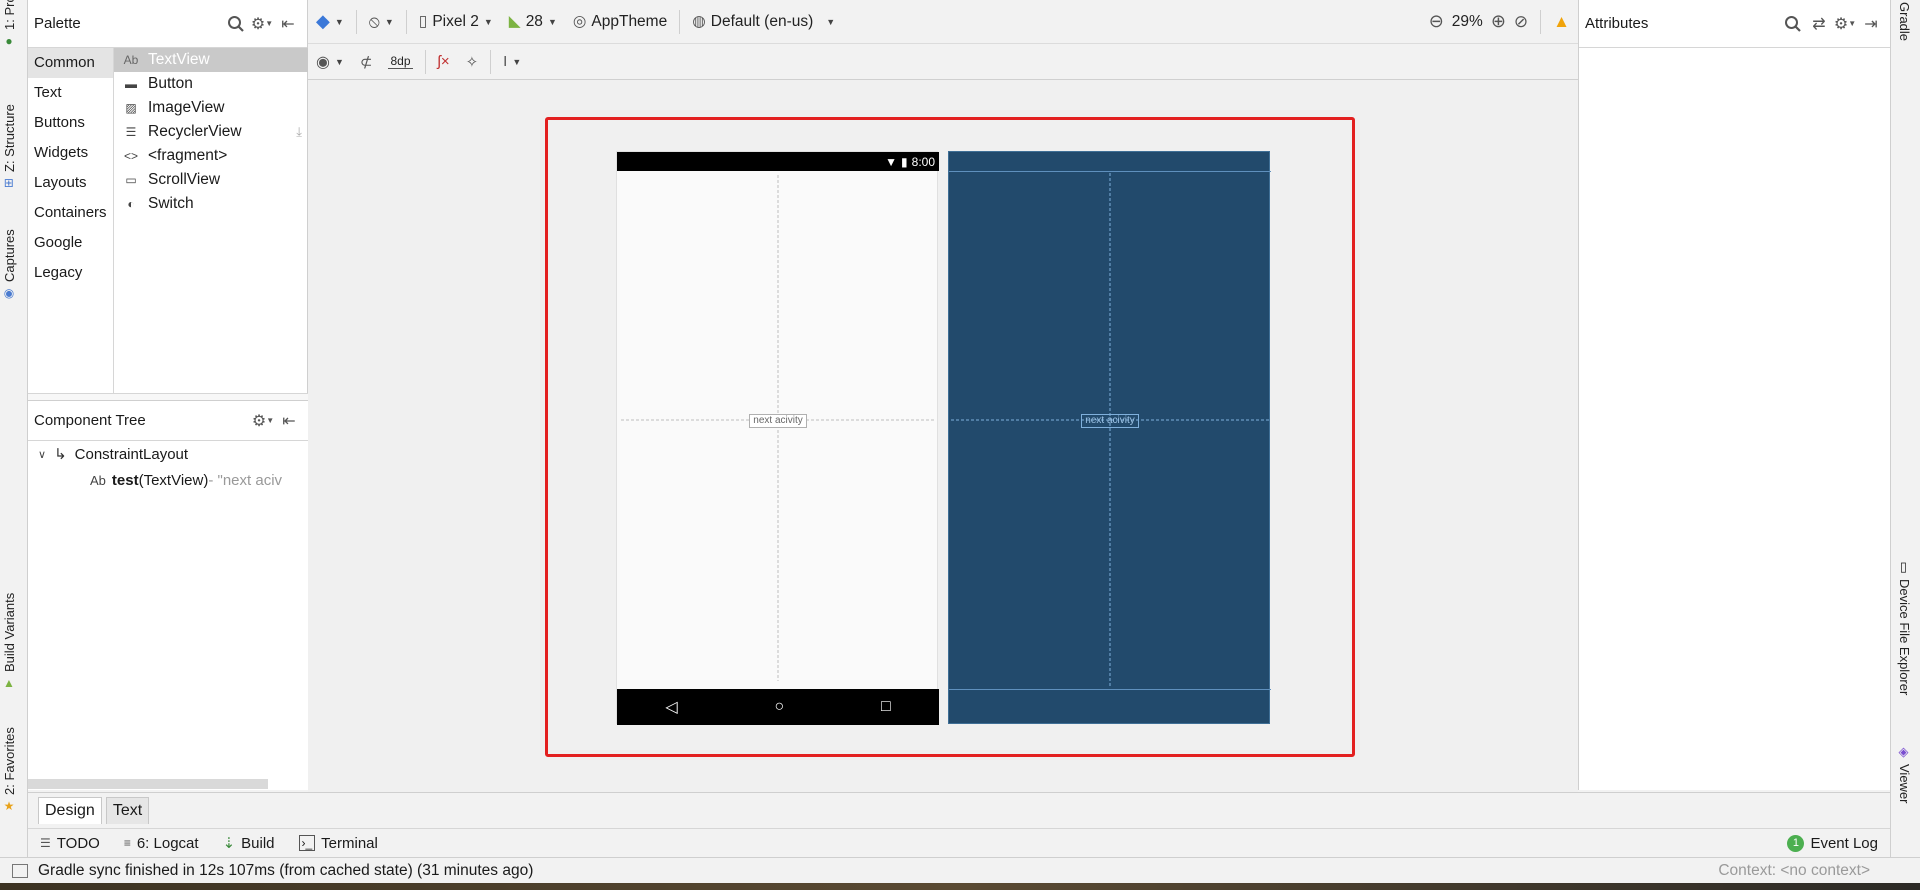 Image resolution: width=1920 pixels, height=890 pixels. I want to click on clear-constraints-button: ʃ×, so click(444, 61).